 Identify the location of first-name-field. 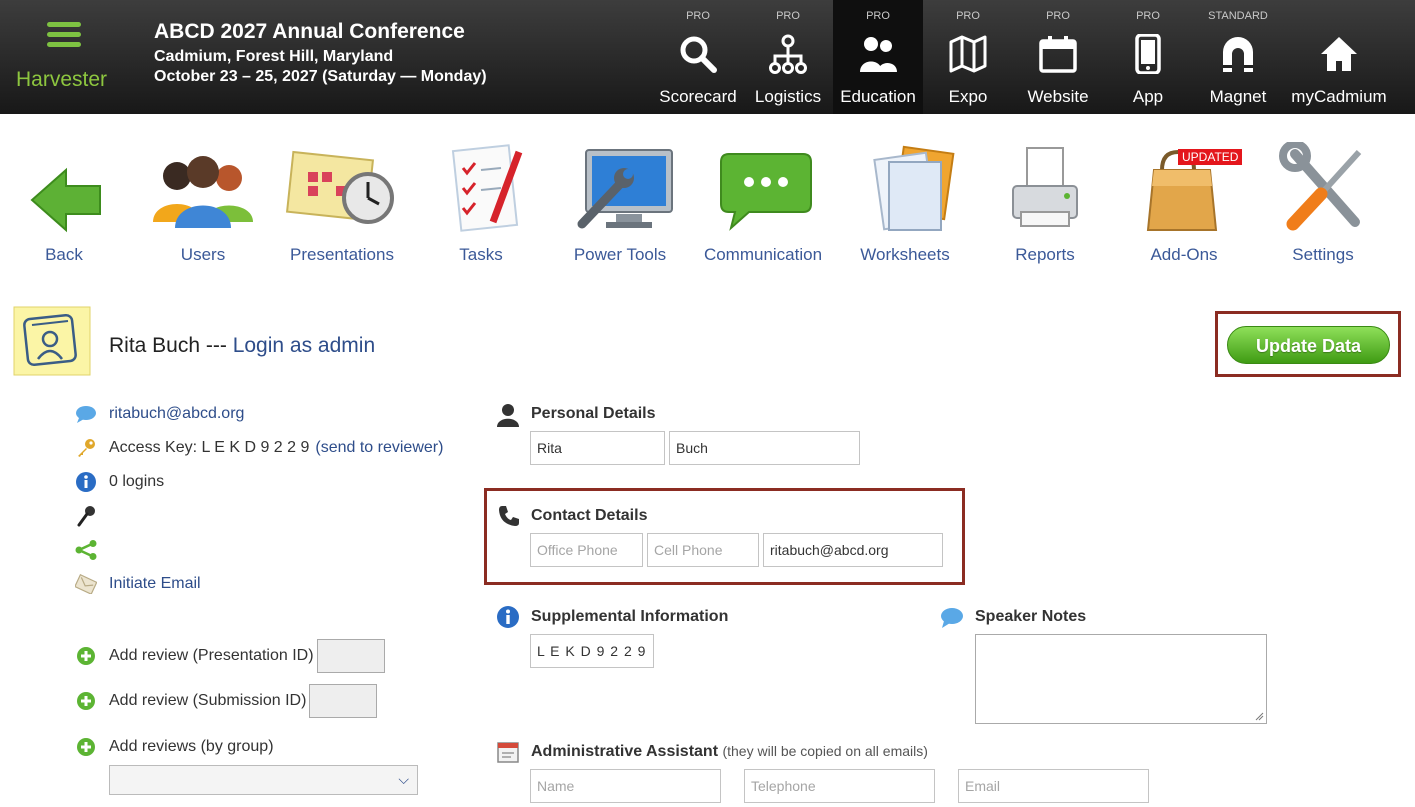
(597, 448).